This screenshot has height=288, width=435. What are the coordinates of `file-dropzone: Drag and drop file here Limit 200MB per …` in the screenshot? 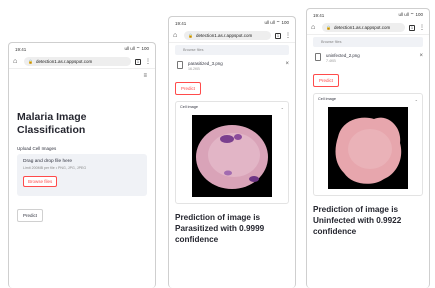 It's located at (82, 175).